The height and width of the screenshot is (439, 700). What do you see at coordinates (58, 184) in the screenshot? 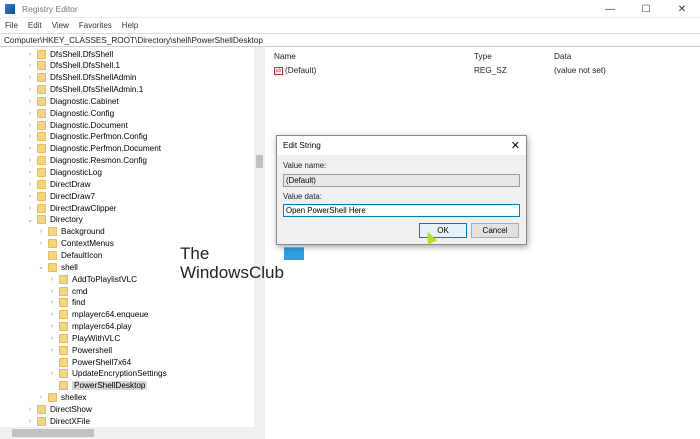
I see `tree-item: › DirectDraw` at bounding box center [58, 184].